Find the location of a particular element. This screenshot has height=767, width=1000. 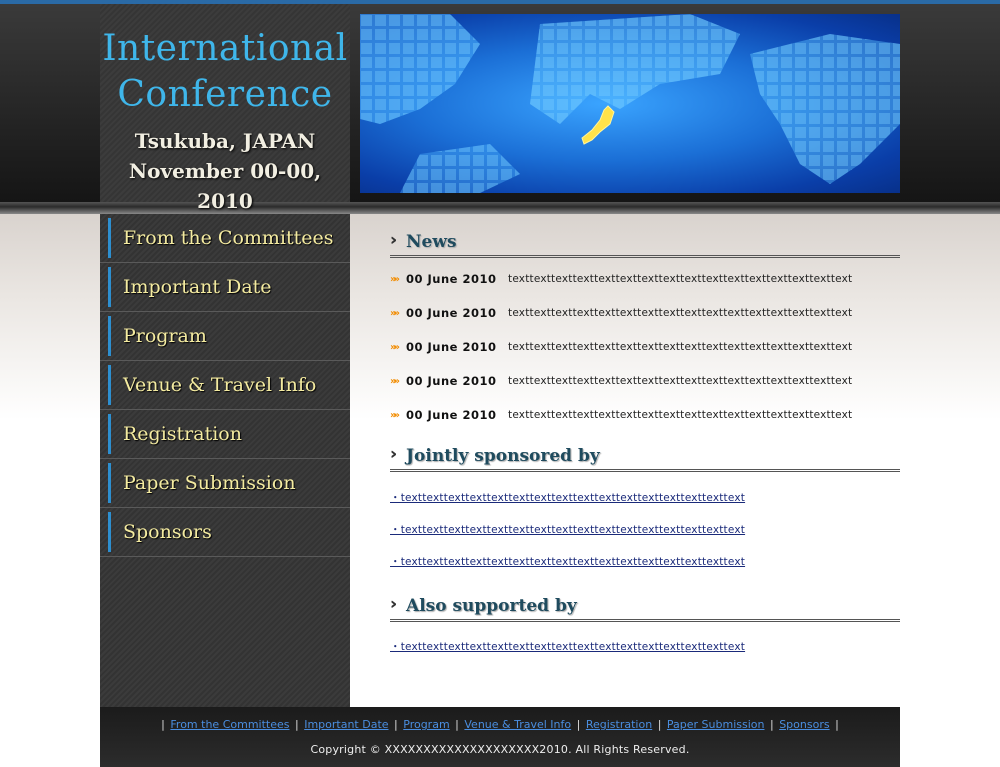

nav-item-label: Registration is located at coordinates (182, 434).